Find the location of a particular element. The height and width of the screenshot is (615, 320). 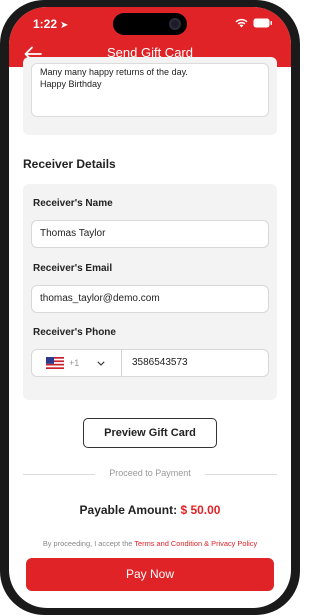

chevron-down-icon is located at coordinates (101, 363).